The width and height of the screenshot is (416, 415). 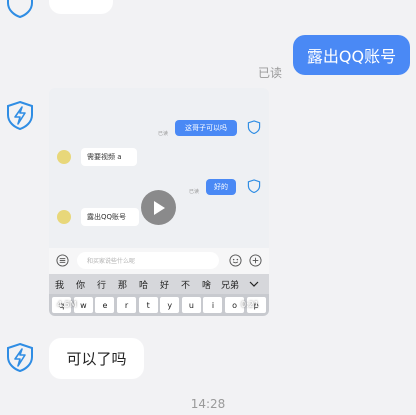 I want to click on received-message-bubble: 可以了吗, so click(x=96, y=358).